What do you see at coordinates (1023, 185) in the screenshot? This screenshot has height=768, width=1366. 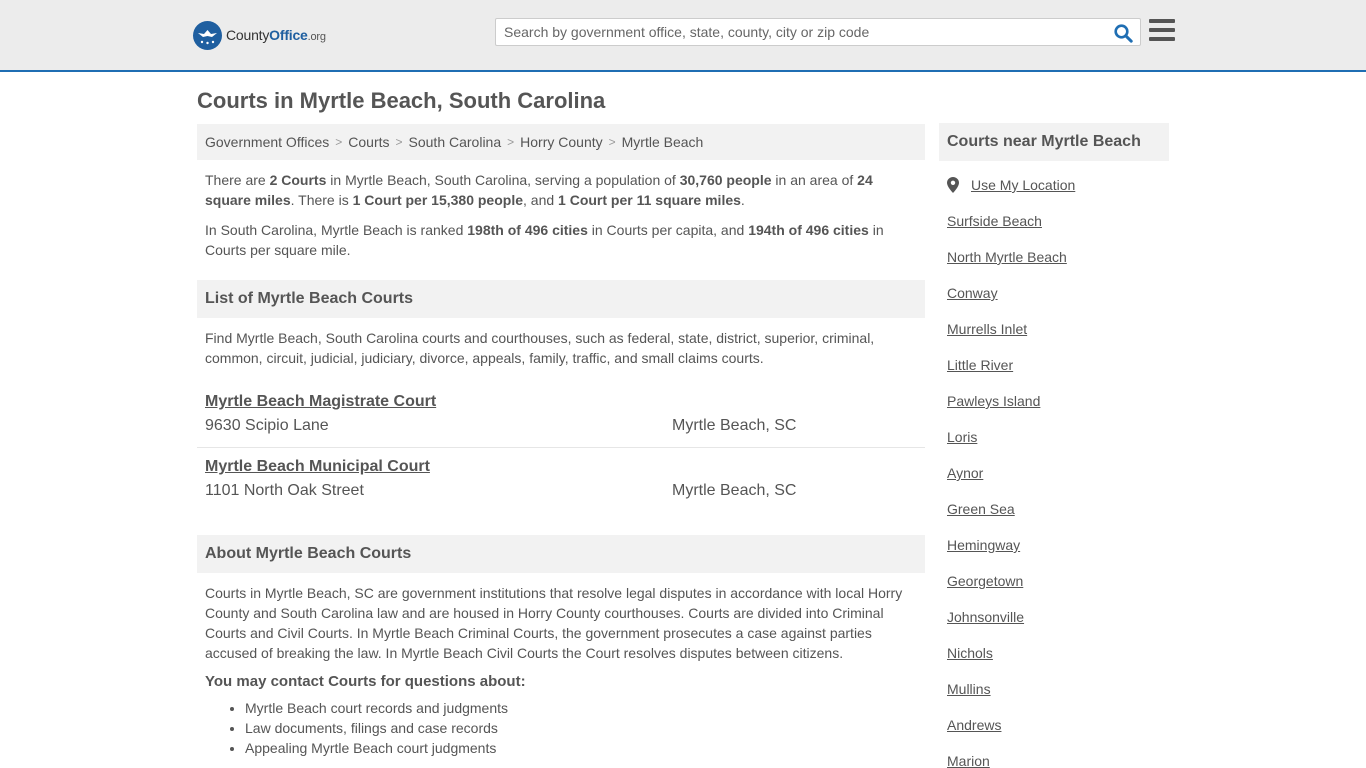 I see `use-location-link: Use My Location` at bounding box center [1023, 185].